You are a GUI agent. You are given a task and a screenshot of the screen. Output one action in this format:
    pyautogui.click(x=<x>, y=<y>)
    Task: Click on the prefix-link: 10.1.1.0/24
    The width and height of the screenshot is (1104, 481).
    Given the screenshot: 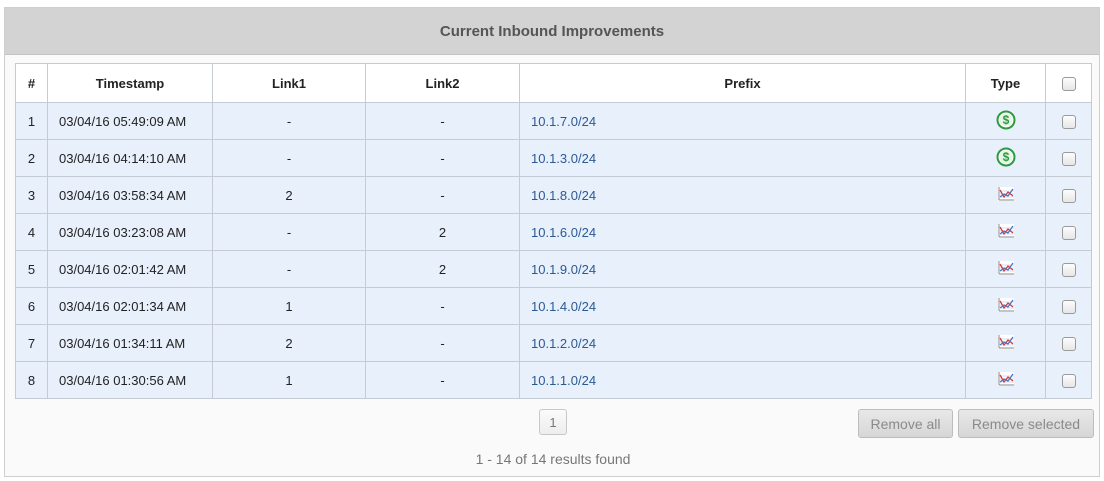 What is the action you would take?
    pyautogui.click(x=563, y=380)
    